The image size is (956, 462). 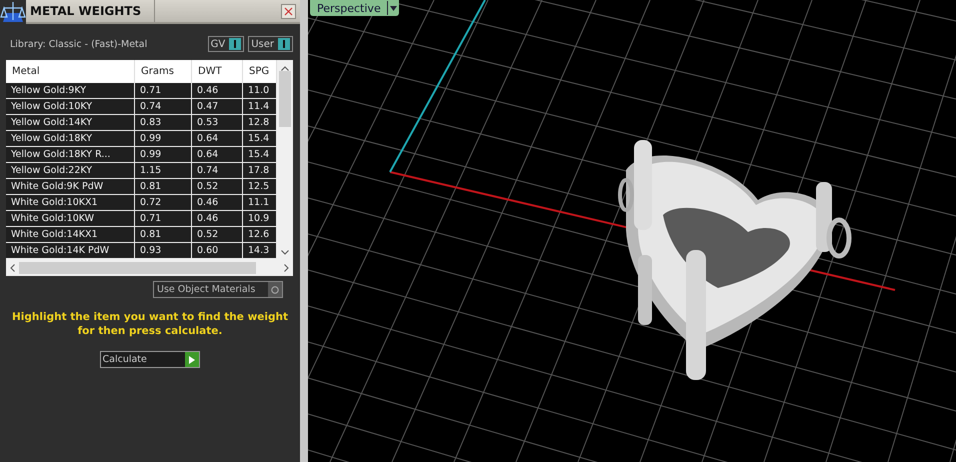 What do you see at coordinates (392, 8) in the screenshot?
I see `caret-icon` at bounding box center [392, 8].